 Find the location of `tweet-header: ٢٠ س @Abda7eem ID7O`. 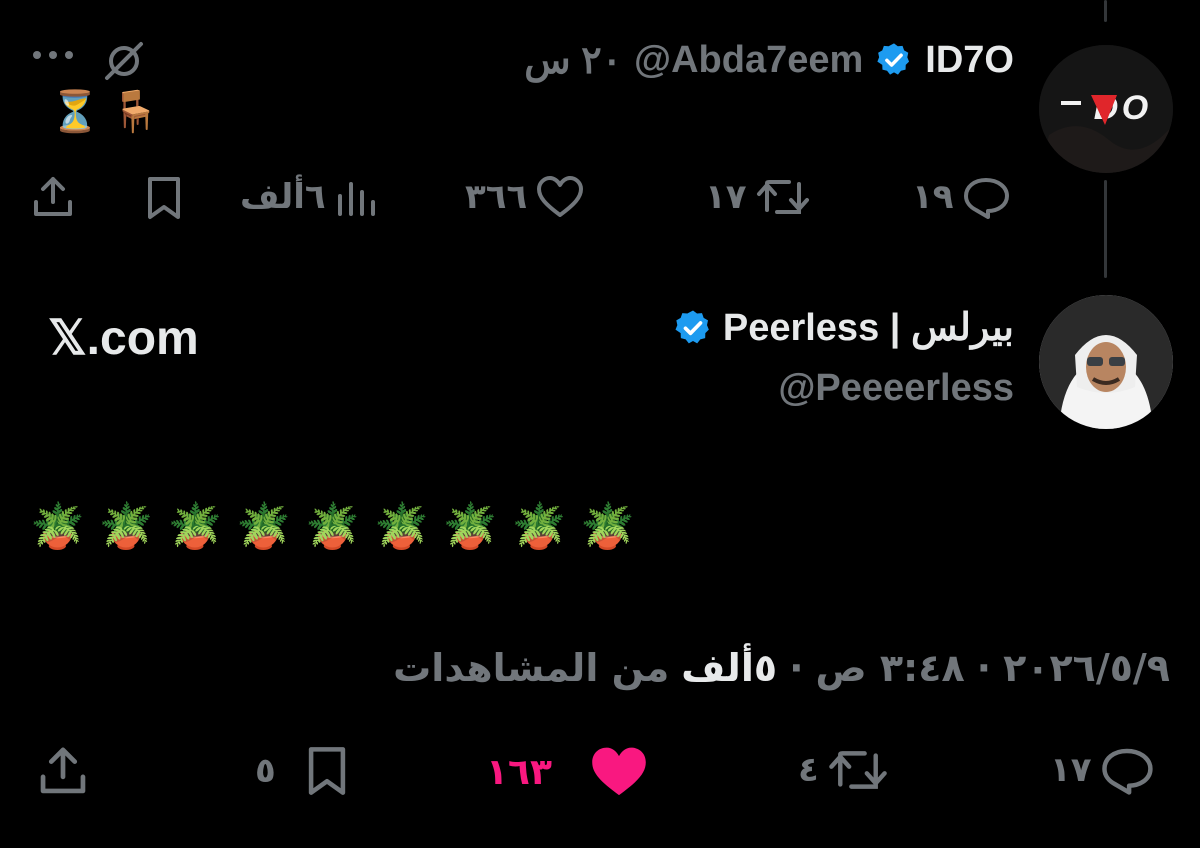

tweet-header: ٢٠ س @Abda7eem ID7O is located at coordinates (769, 60).